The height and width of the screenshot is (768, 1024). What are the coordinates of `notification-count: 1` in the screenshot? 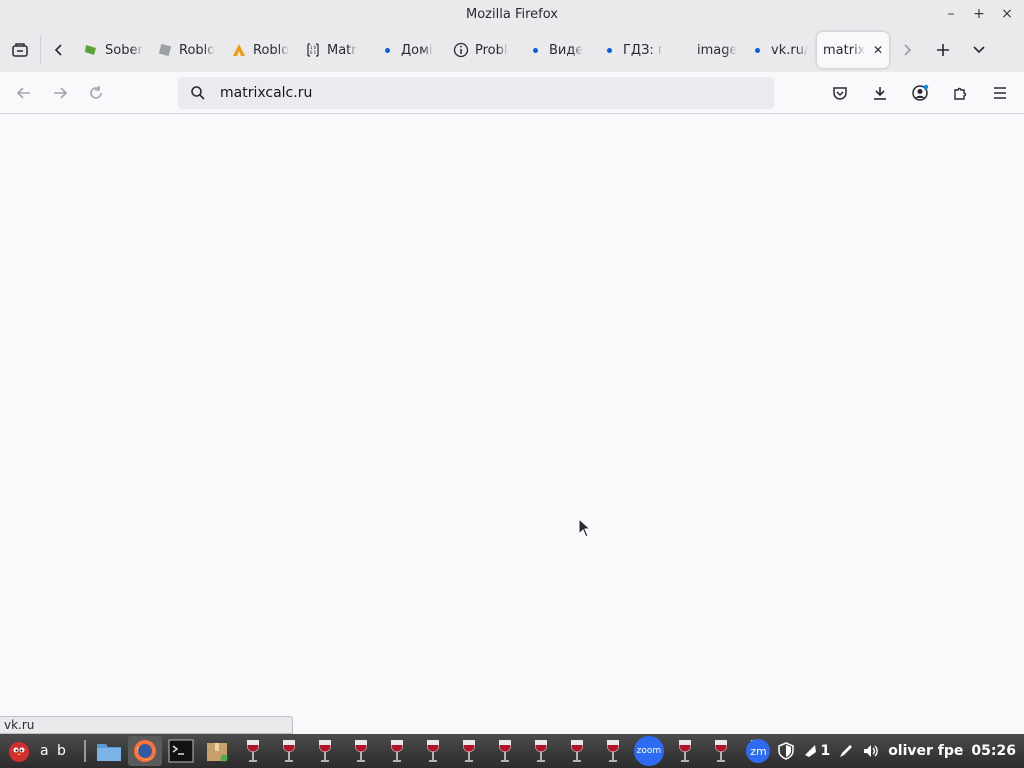 It's located at (825, 751).